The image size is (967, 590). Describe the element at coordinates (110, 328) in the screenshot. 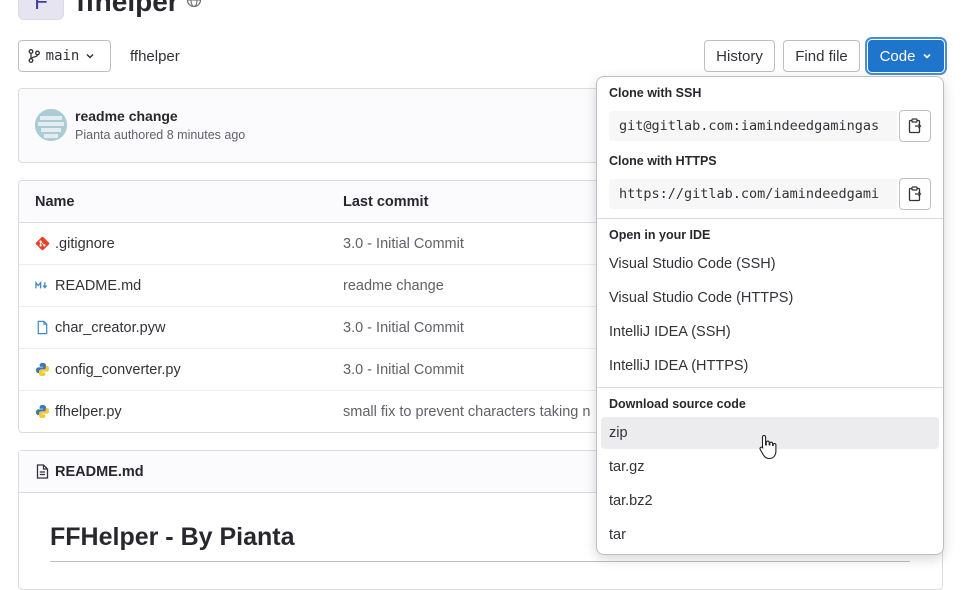

I see `file-name: char_creator.pyw` at that location.